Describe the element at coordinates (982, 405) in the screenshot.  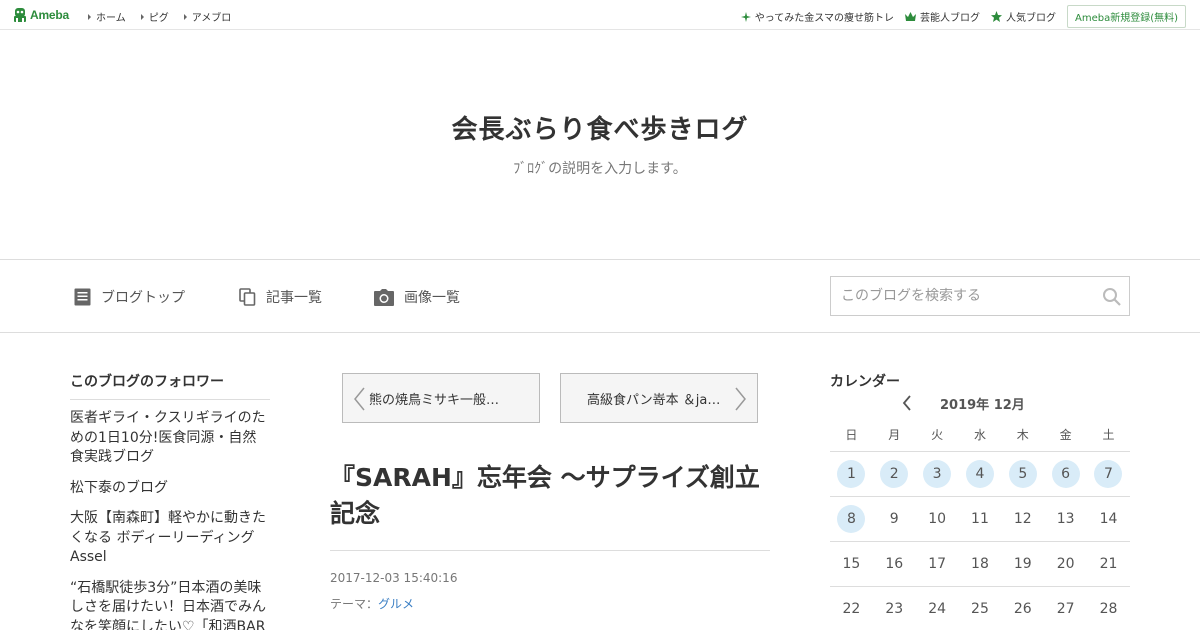
I see `calendar-month-label: 2019年 12月` at that location.